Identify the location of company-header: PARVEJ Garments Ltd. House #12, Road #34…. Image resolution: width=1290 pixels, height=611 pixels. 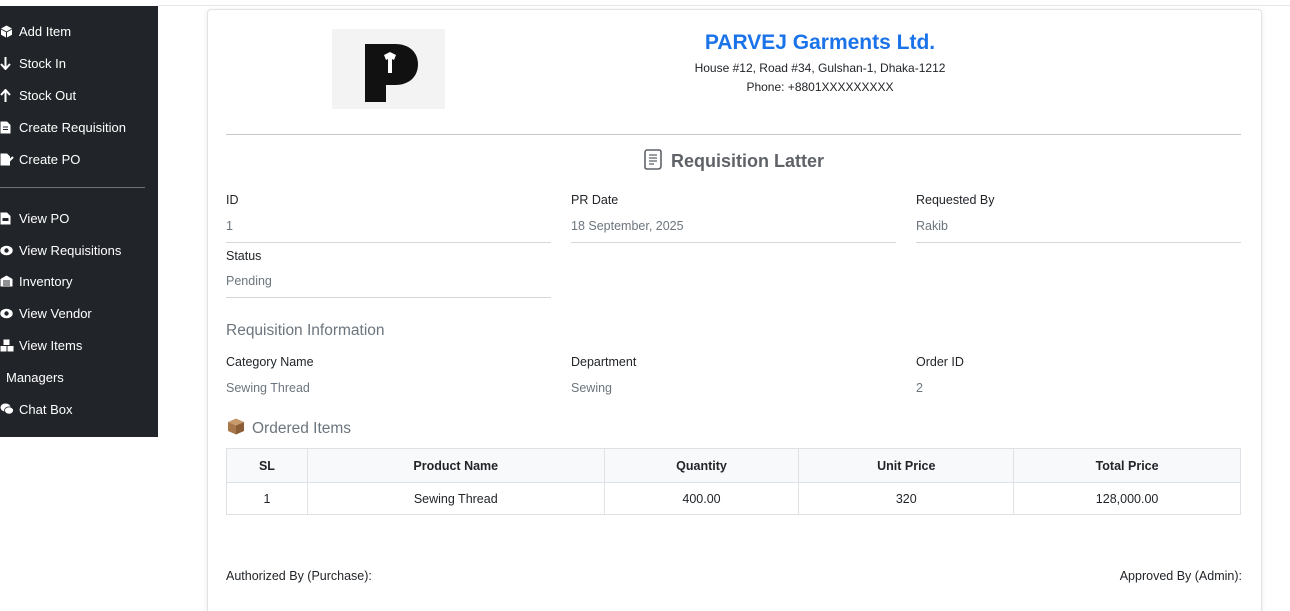
(820, 63).